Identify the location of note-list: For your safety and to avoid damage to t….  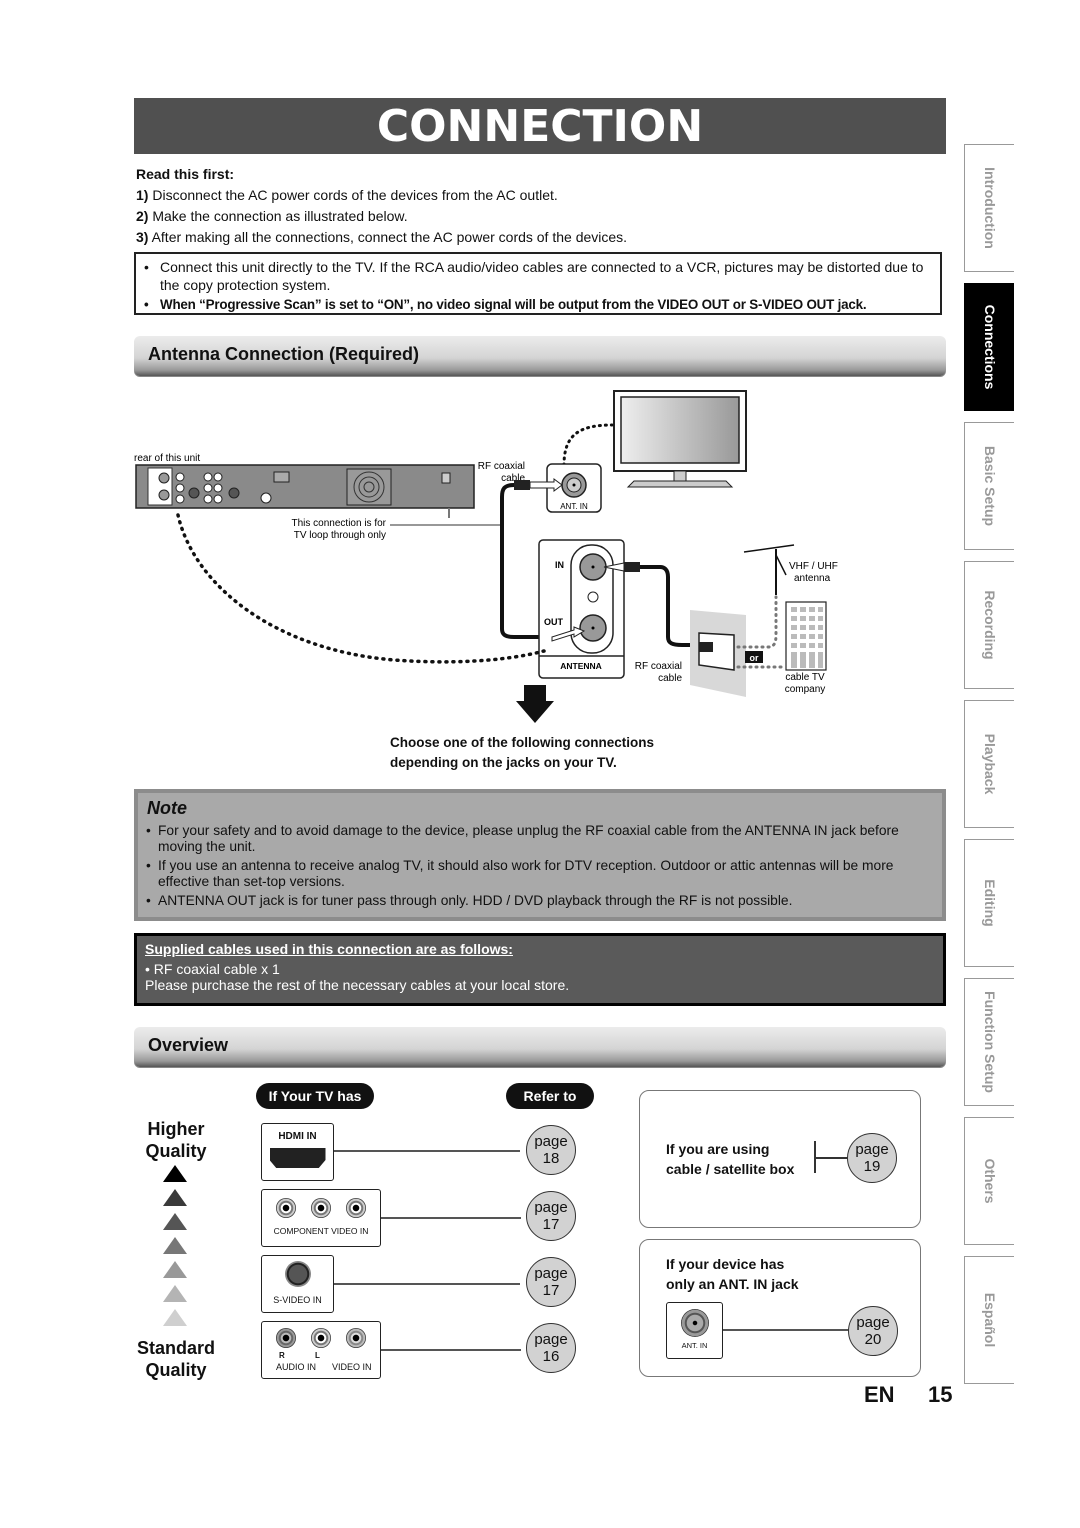
(541, 867).